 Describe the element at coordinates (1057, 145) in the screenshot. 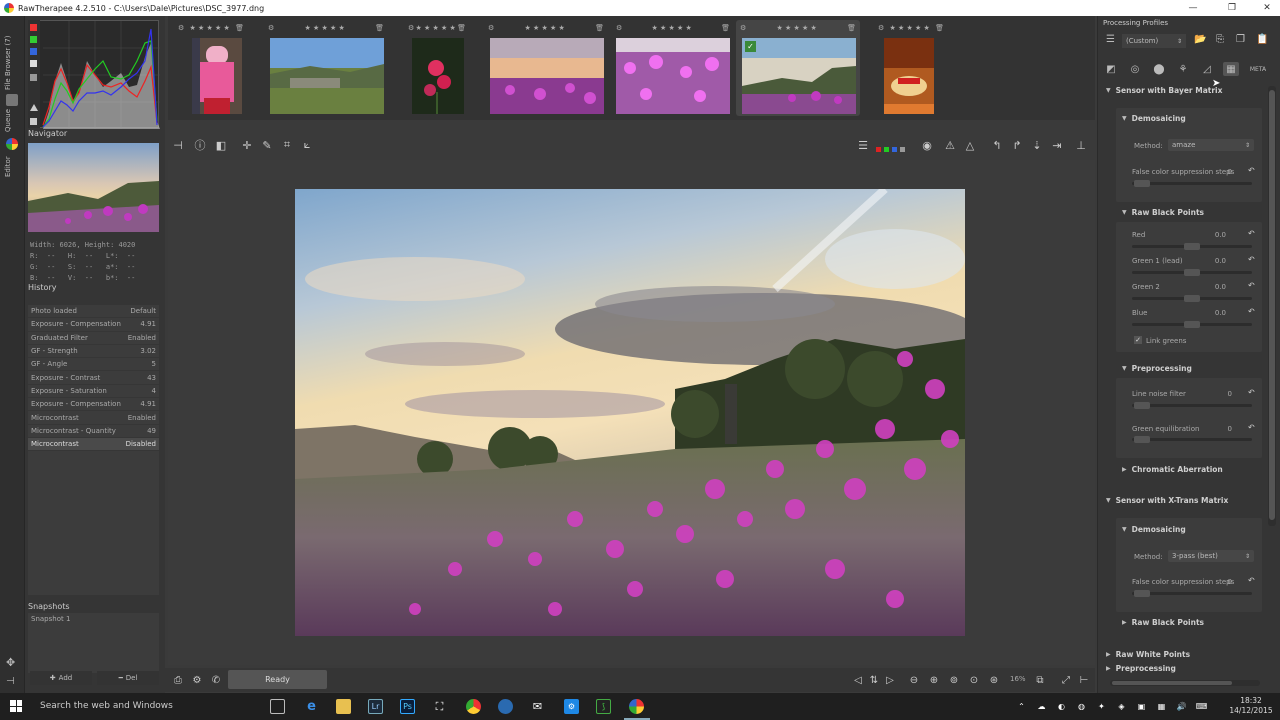

I see `flip-horizontal-icon: ⇥` at that location.